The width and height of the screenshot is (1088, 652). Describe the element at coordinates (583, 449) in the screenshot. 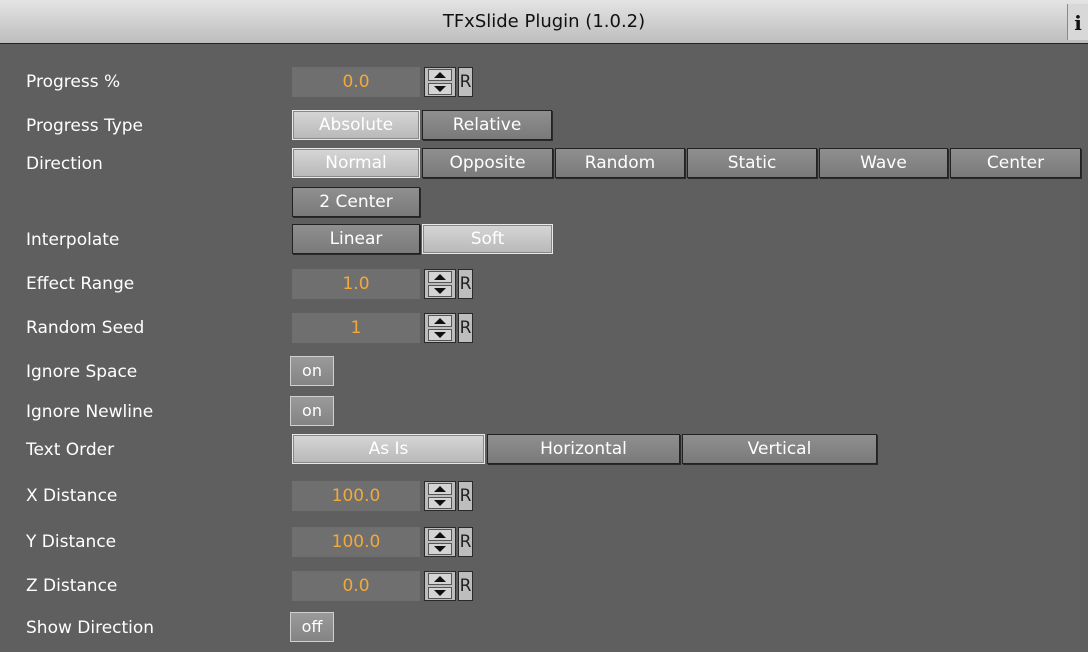

I see `text-order-horizontal-button: Horizontal` at that location.